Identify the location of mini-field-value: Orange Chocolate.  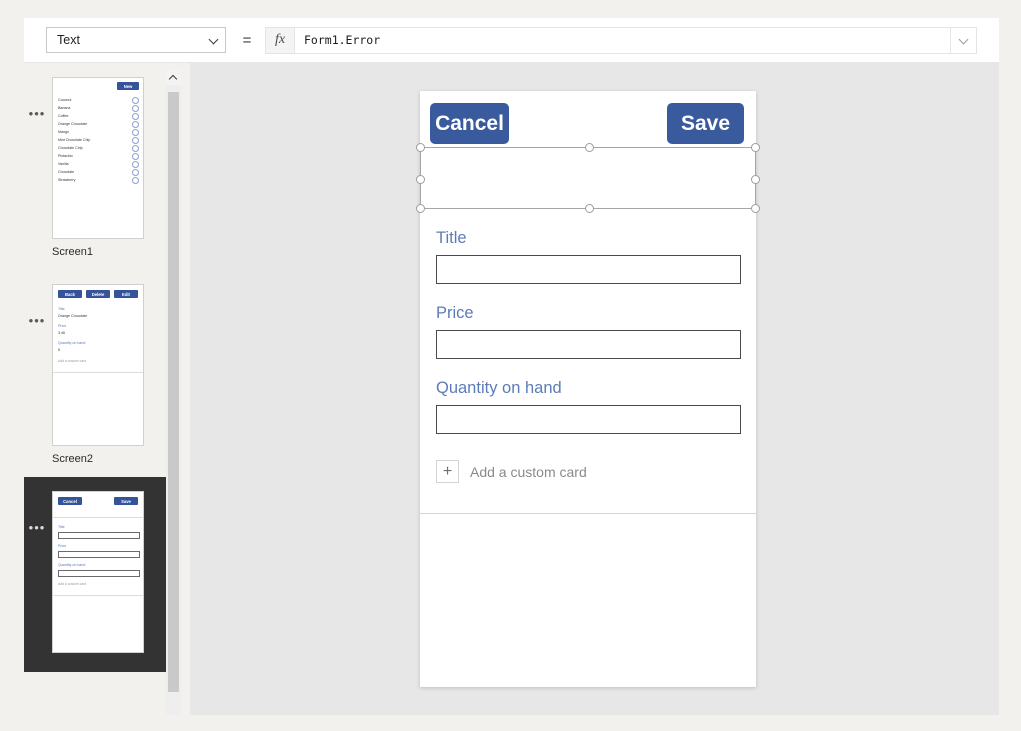
(73, 316).